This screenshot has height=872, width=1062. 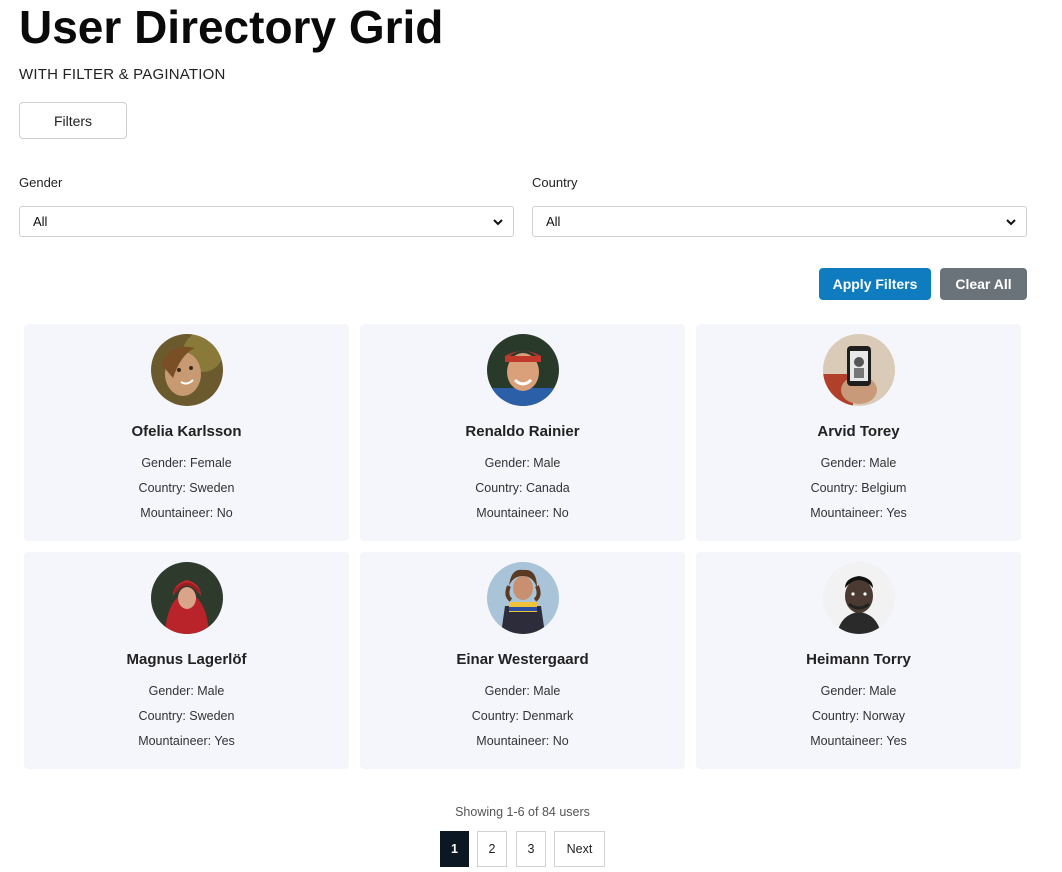 I want to click on user-name: Magnus Lagerlöf, so click(x=186, y=659).